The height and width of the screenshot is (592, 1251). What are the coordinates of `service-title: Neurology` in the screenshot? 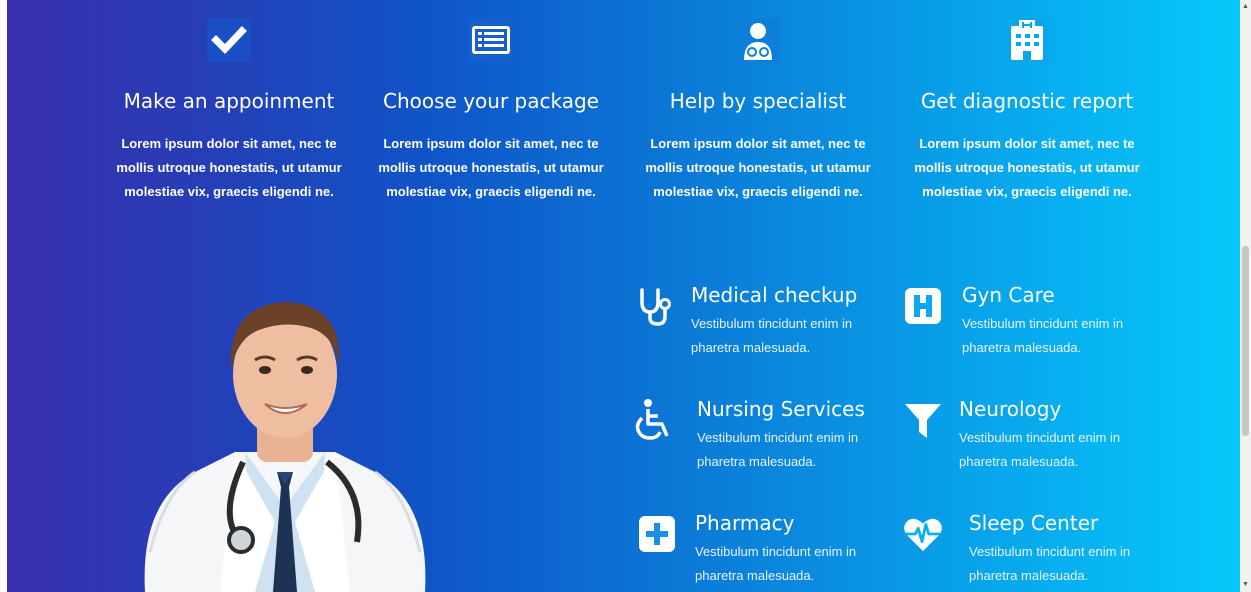 It's located at (1010, 409).